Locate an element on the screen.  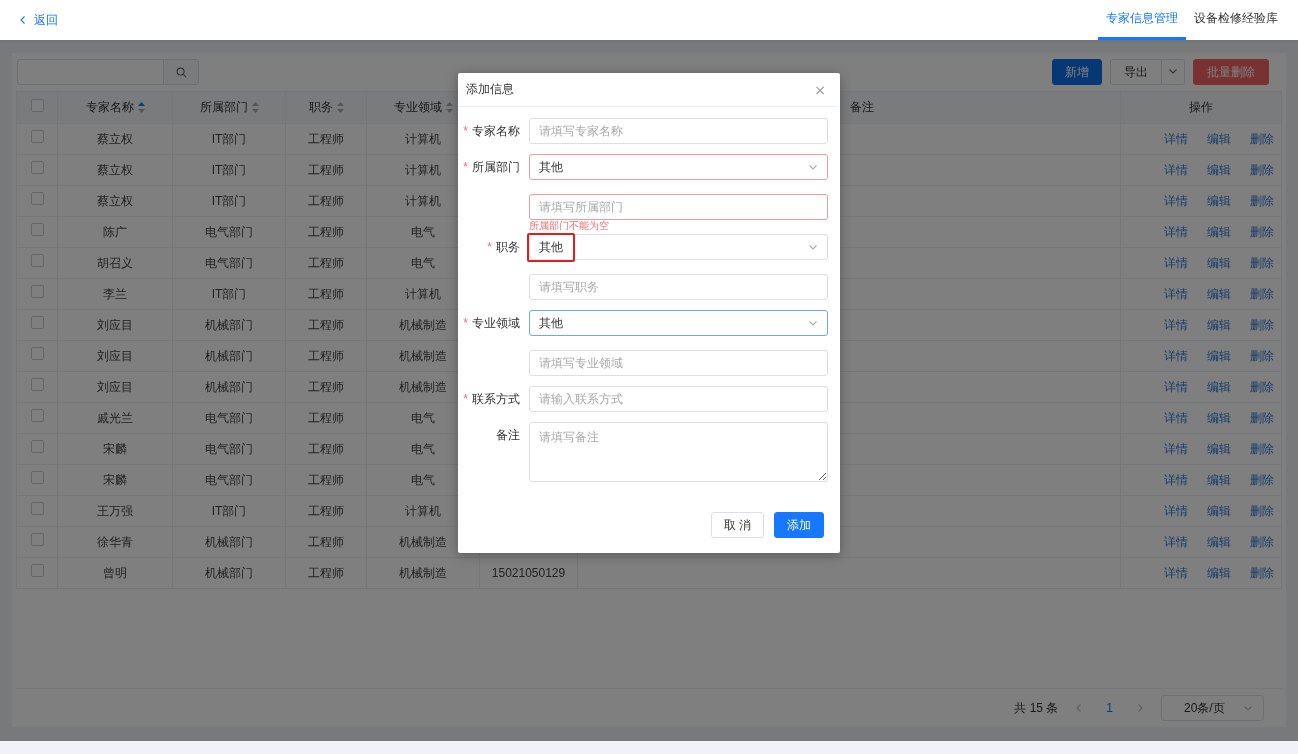
page-size-select: 20条/页 is located at coordinates (1212, 708).